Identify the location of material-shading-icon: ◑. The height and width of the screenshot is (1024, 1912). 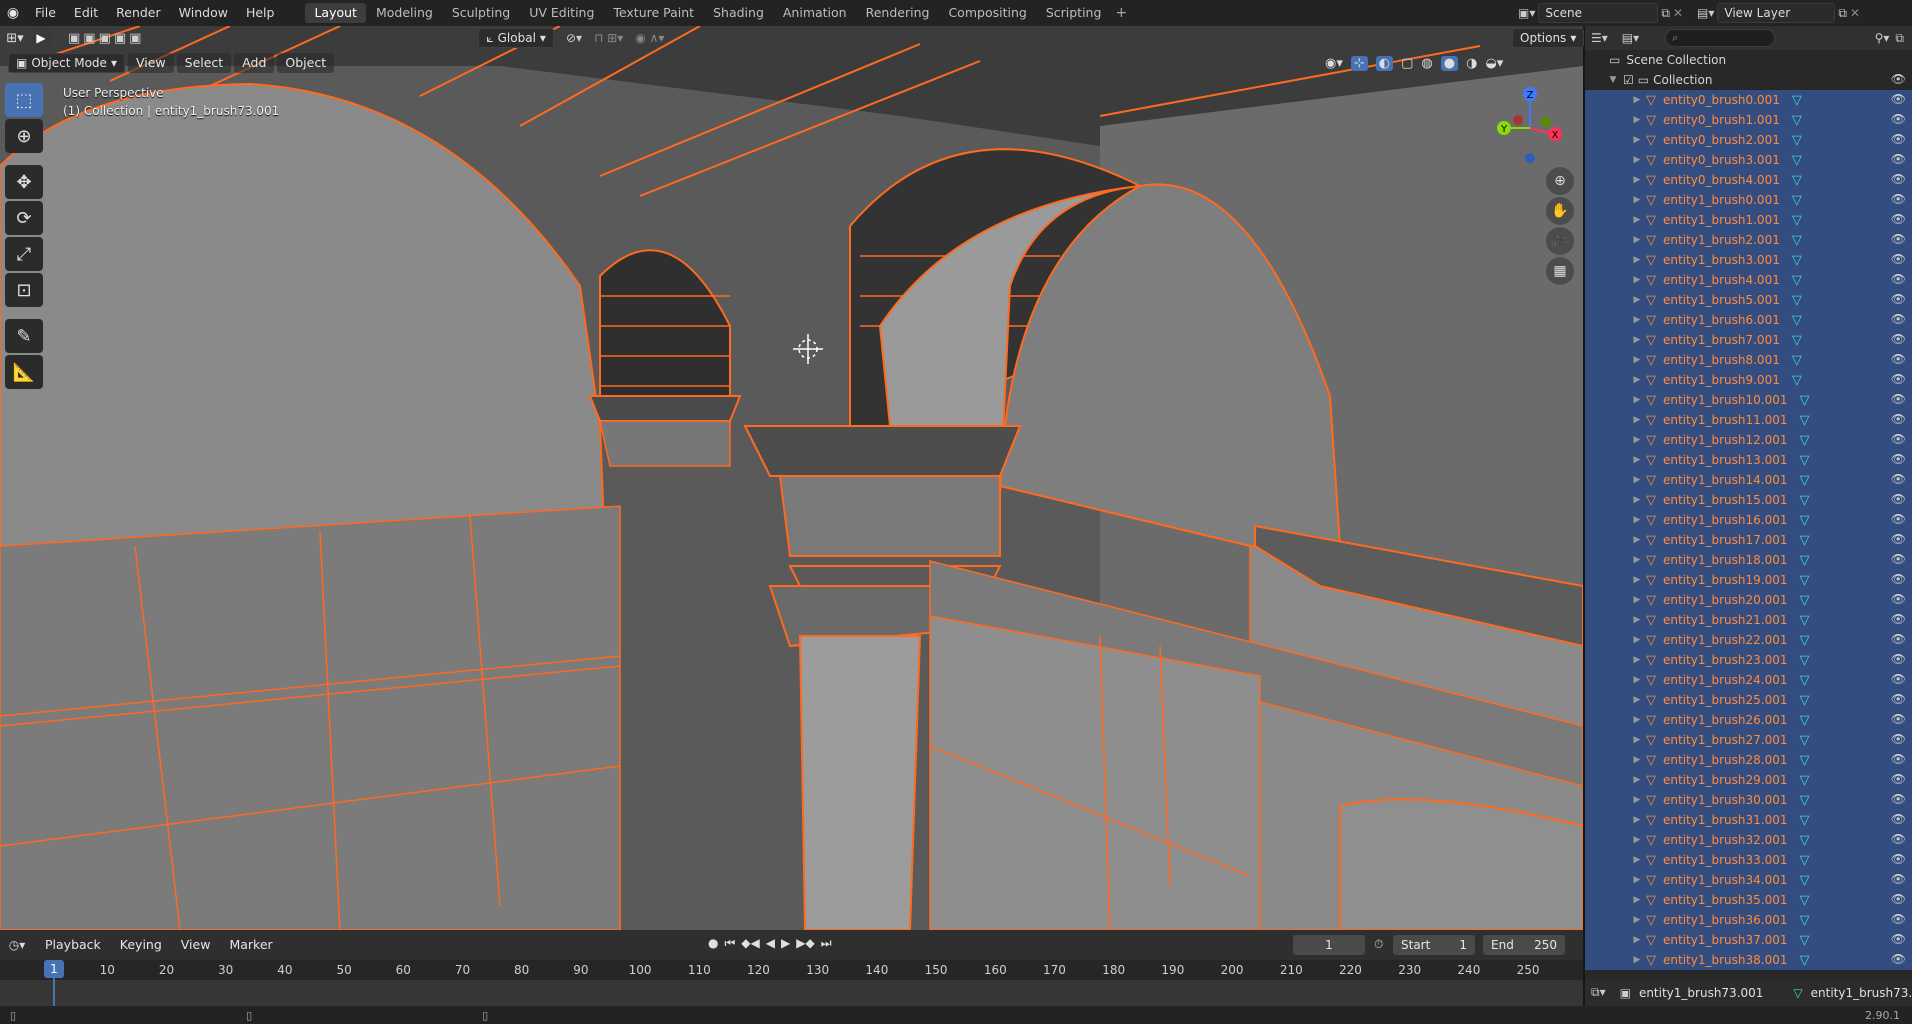
(1471, 63).